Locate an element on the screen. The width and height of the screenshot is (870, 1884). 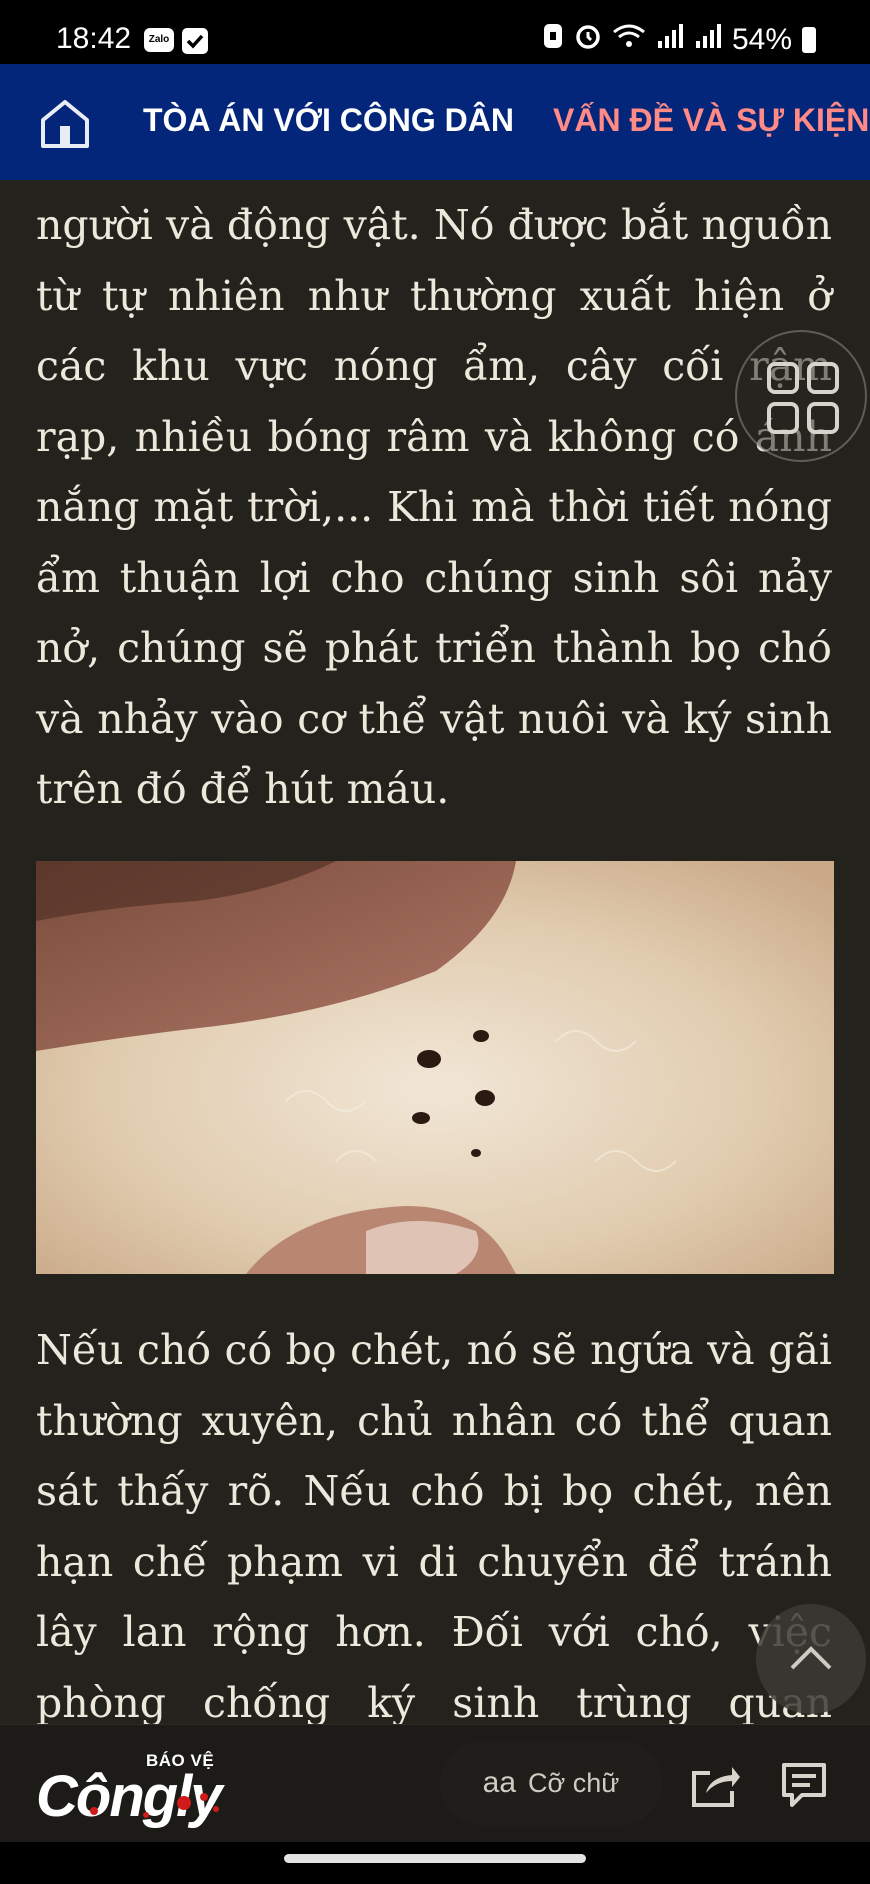
nav-item-van-de: VẤN ĐỀ VÀ SỰ KIỆN is located at coordinates (711, 120).